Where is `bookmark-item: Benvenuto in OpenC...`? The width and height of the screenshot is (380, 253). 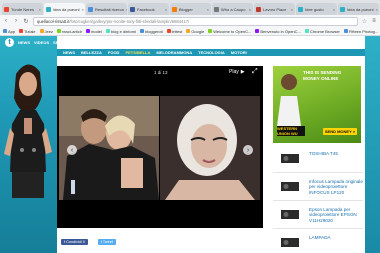
bookmark-item: Benvenuto in OpenC... is located at coordinates (278, 31).